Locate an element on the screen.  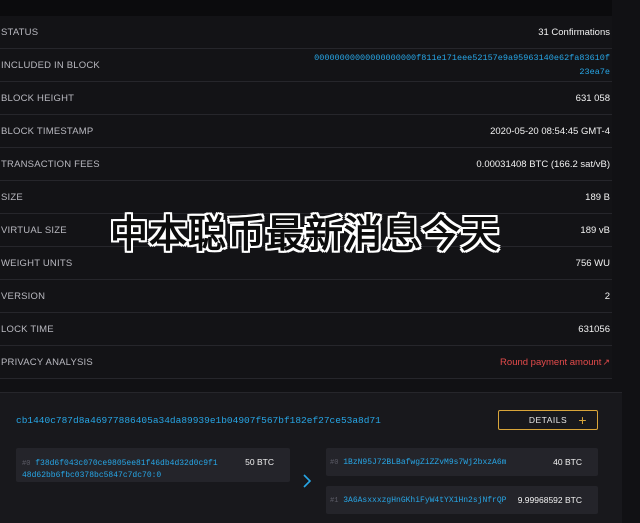
output-amount: 9.99968592 BTC is located at coordinates (549, 500).